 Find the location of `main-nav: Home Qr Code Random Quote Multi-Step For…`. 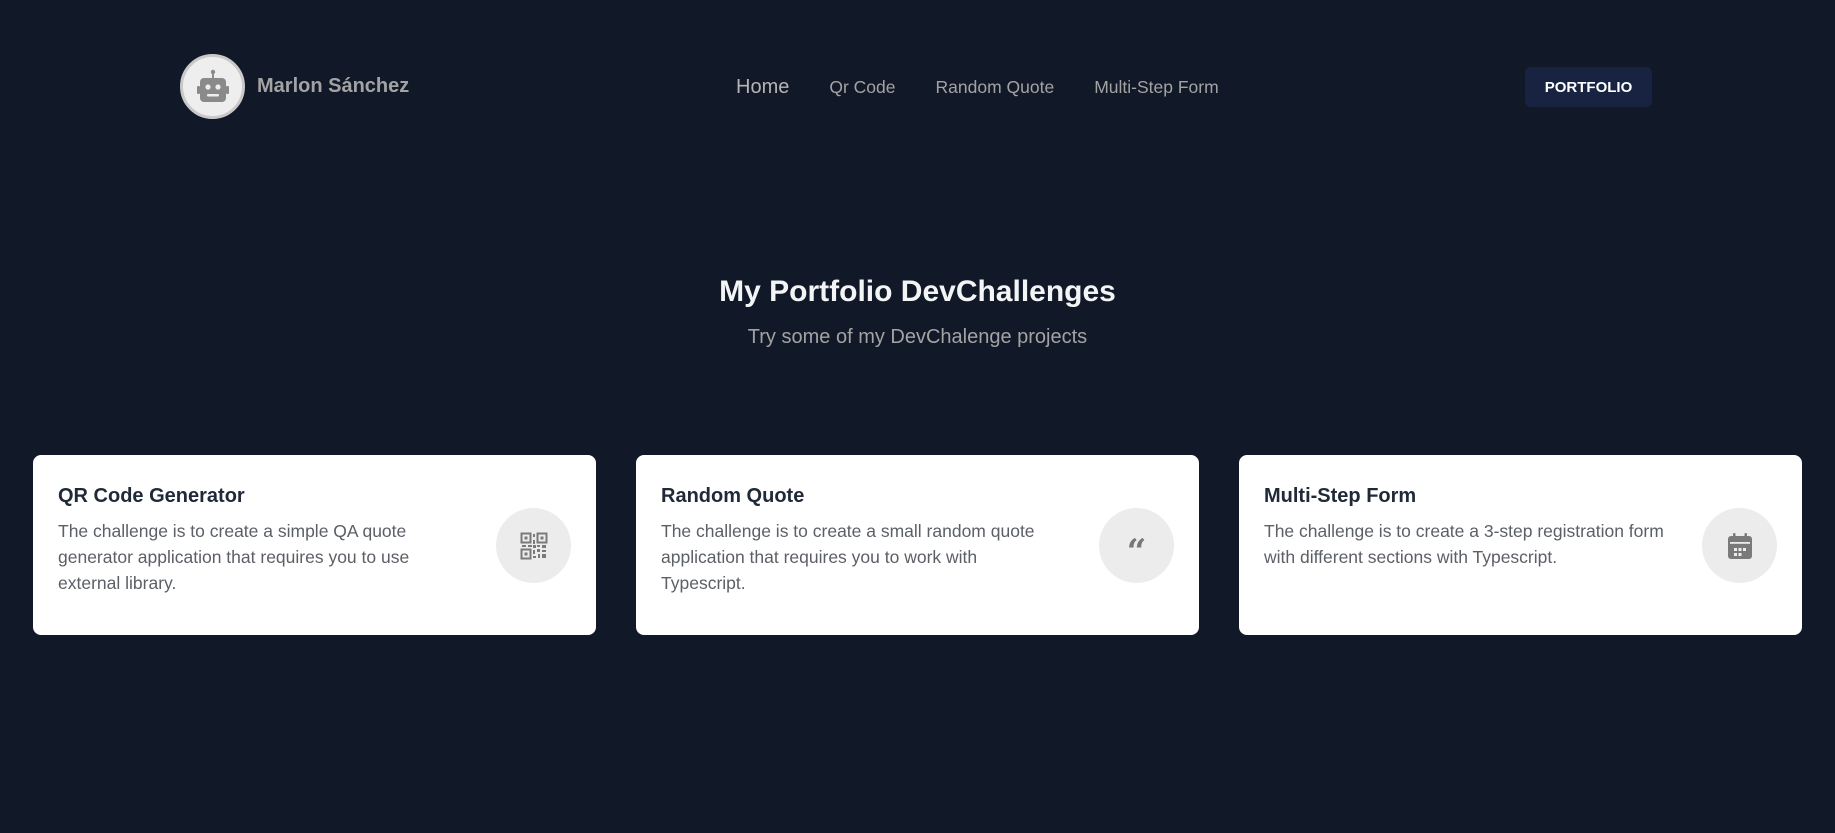

main-nav: Home Qr Code Random Quote Multi-Step For… is located at coordinates (997, 87).